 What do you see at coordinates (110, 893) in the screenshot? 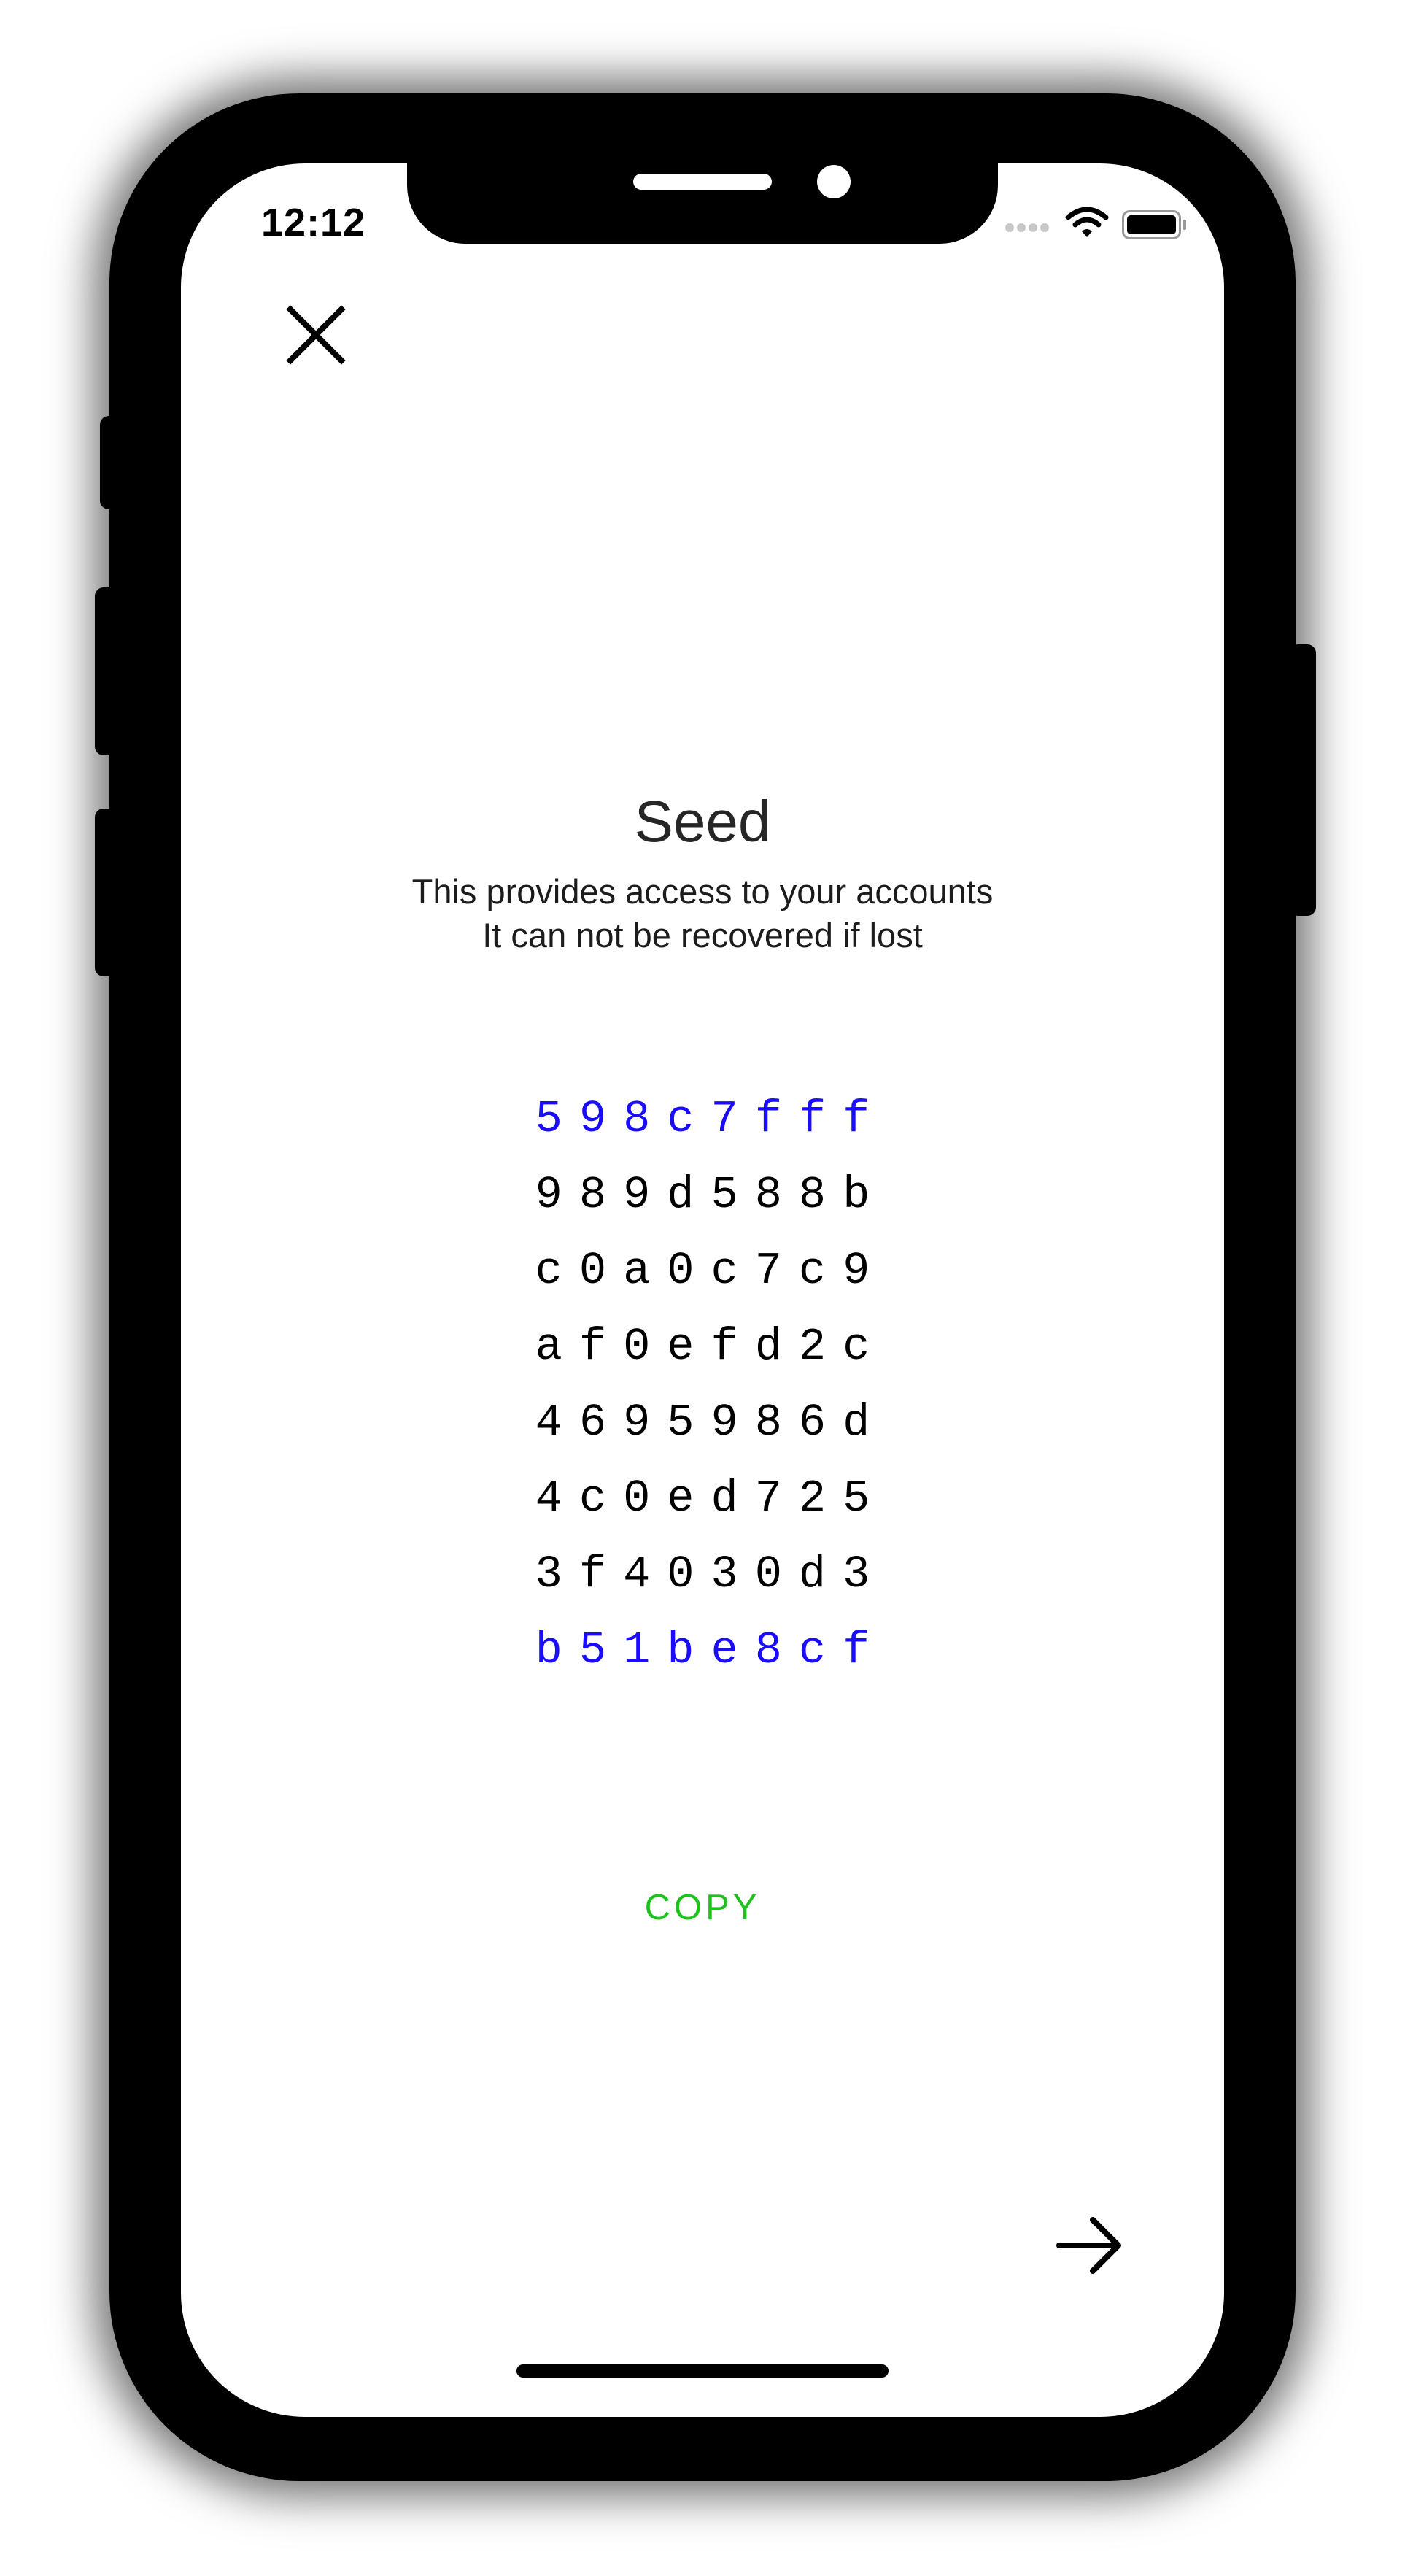
I see `volume-down-button` at bounding box center [110, 893].